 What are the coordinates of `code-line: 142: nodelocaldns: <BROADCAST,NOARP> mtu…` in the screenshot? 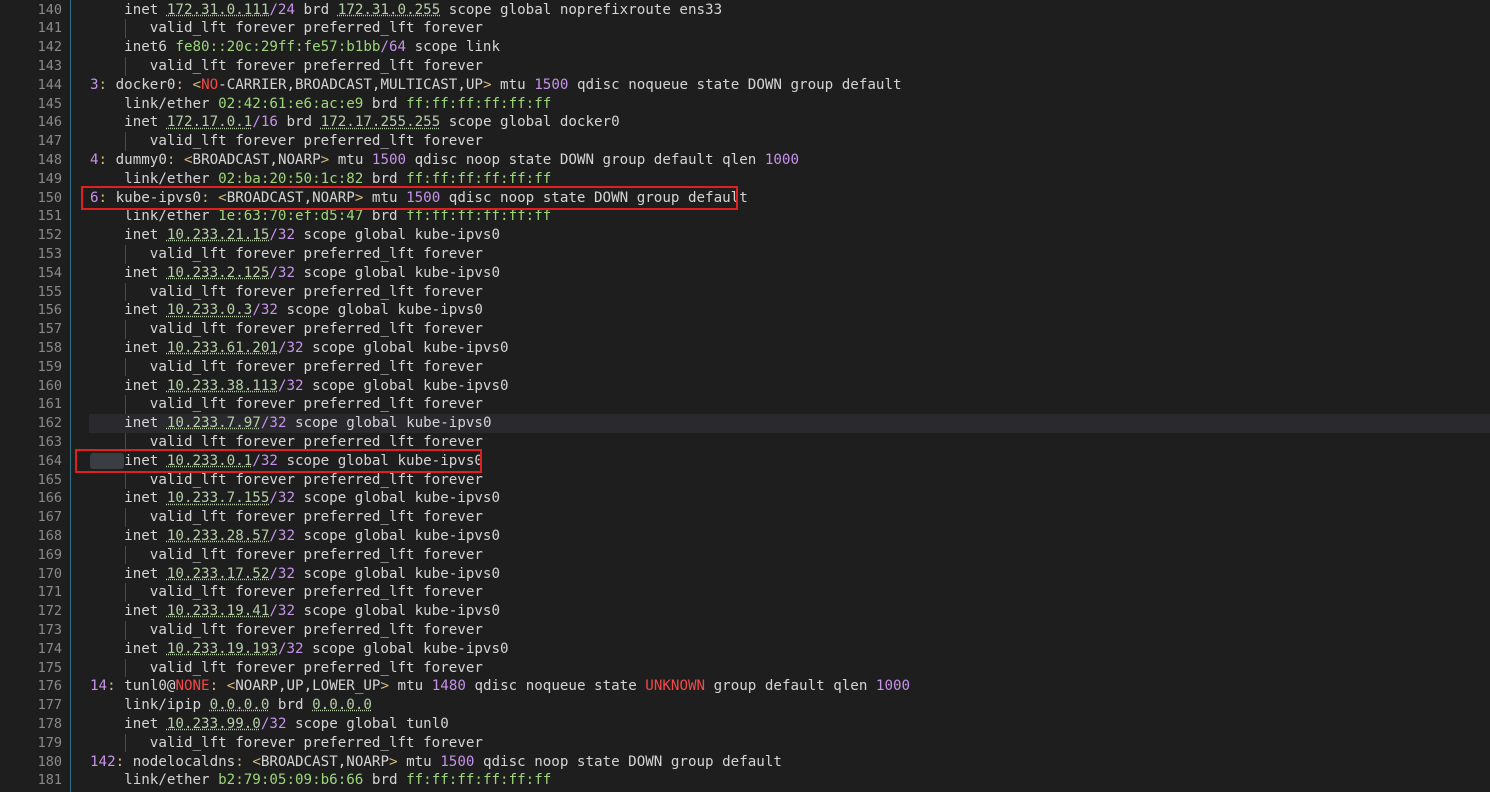 It's located at (780, 762).